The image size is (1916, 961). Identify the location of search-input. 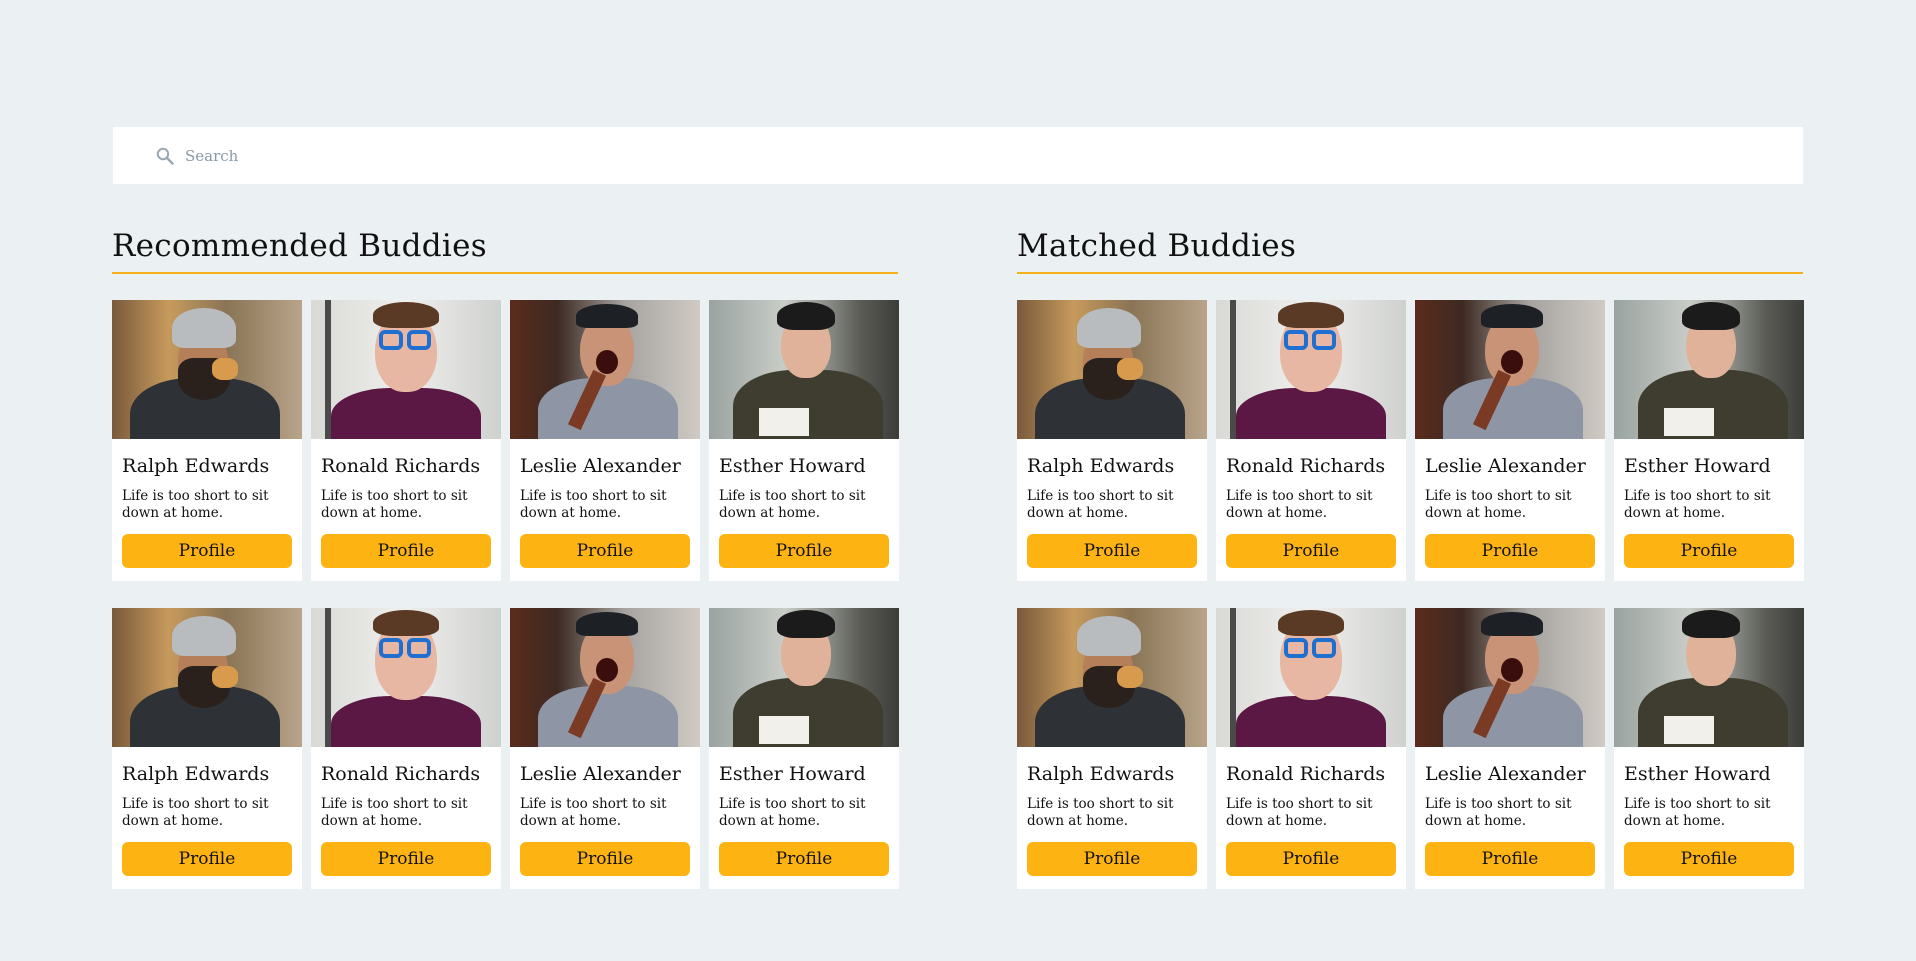
(485, 155).